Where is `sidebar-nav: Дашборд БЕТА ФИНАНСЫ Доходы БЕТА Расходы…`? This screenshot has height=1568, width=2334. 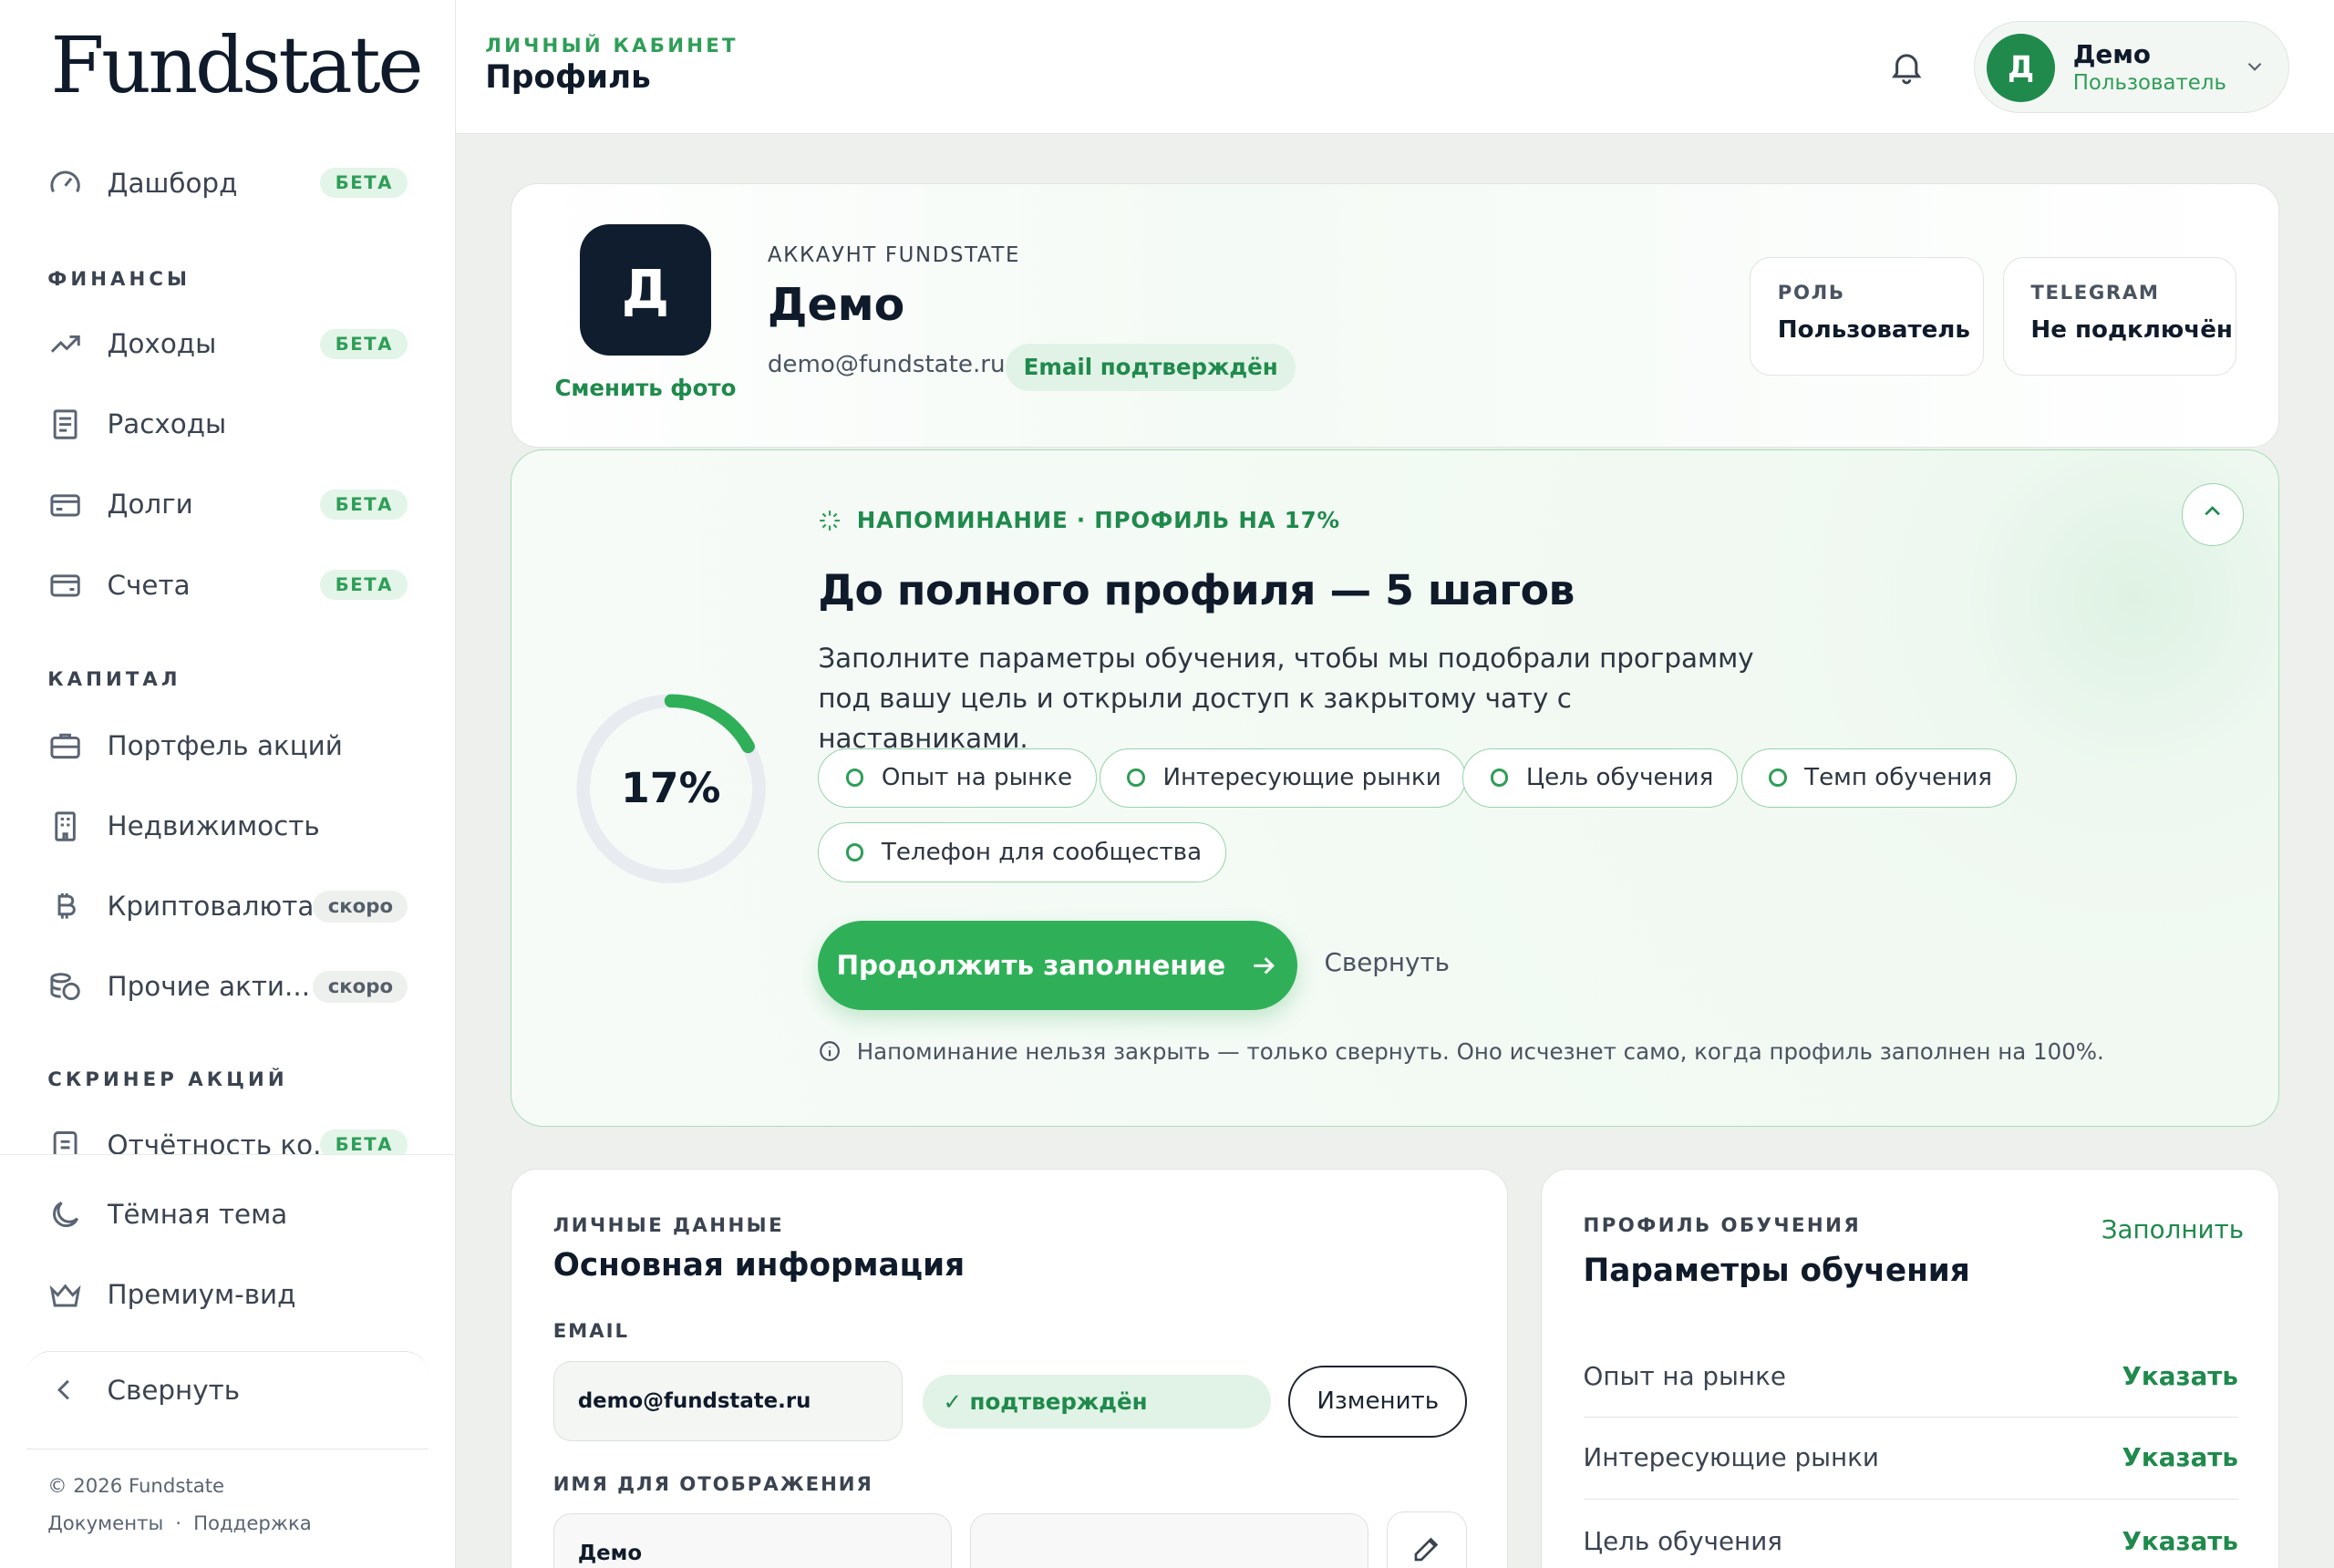
sidebar-nav: Дашборд БЕТА ФИНАНСЫ Доходы БЕТА Расходы… is located at coordinates (227, 649).